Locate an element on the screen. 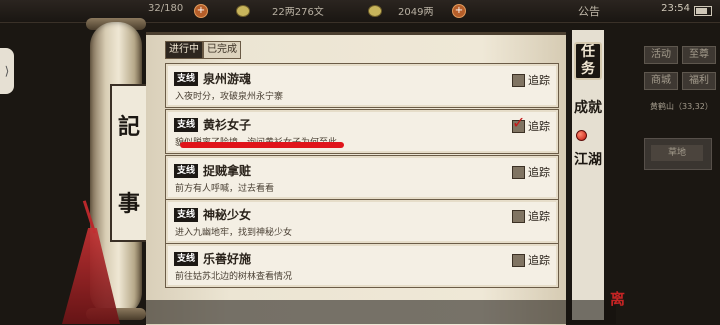 This screenshot has width=720, height=325. quest-description: 前往姑苏北边的树林查看情况 is located at coordinates (234, 277).